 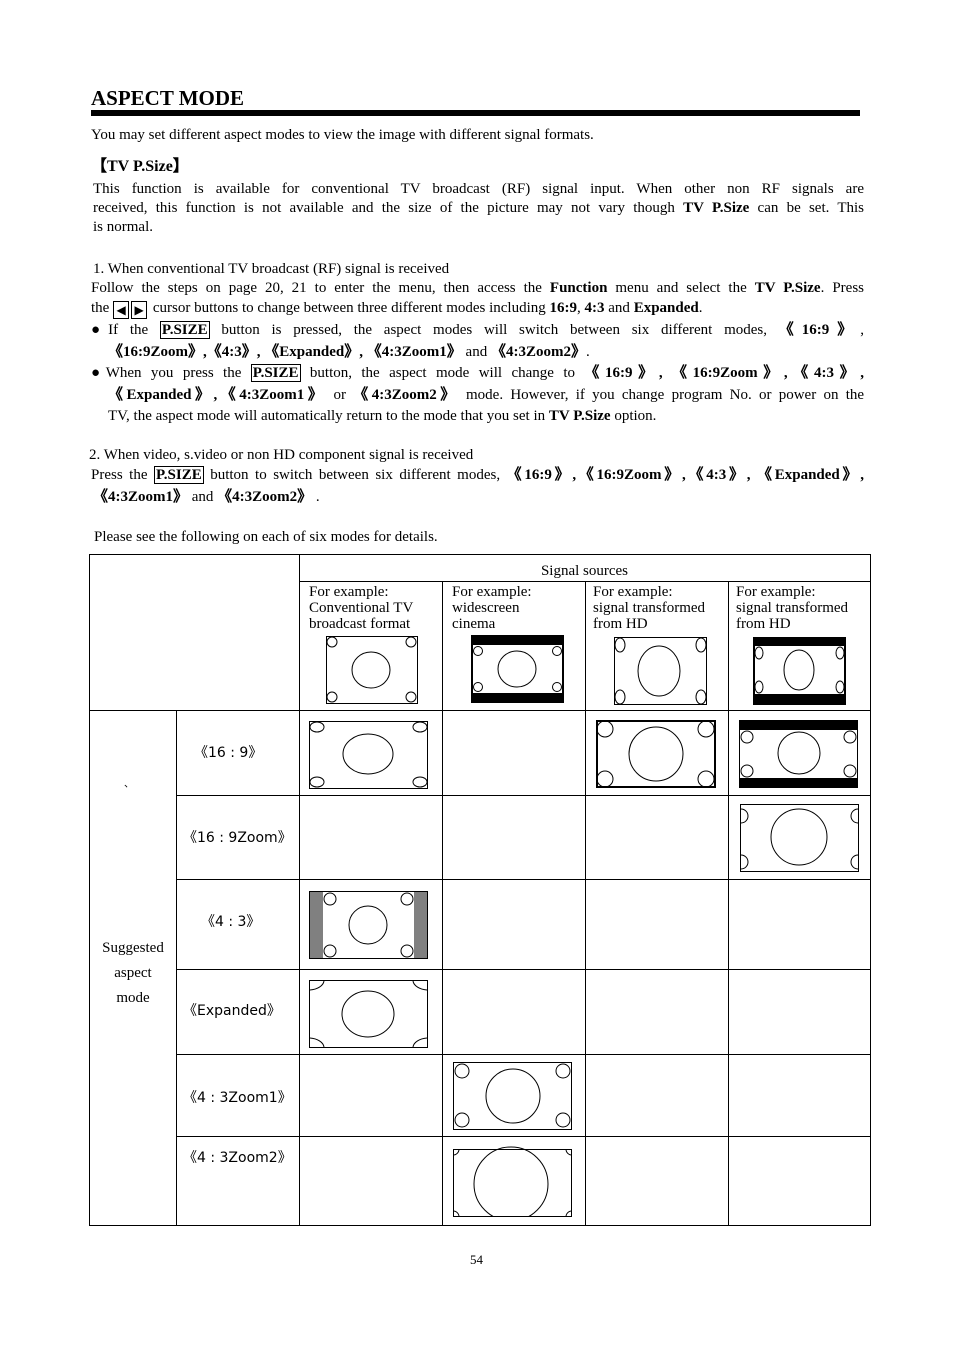 I want to click on suggested-aspect-mode-label: Suggested aspect mode, so click(x=133, y=973).